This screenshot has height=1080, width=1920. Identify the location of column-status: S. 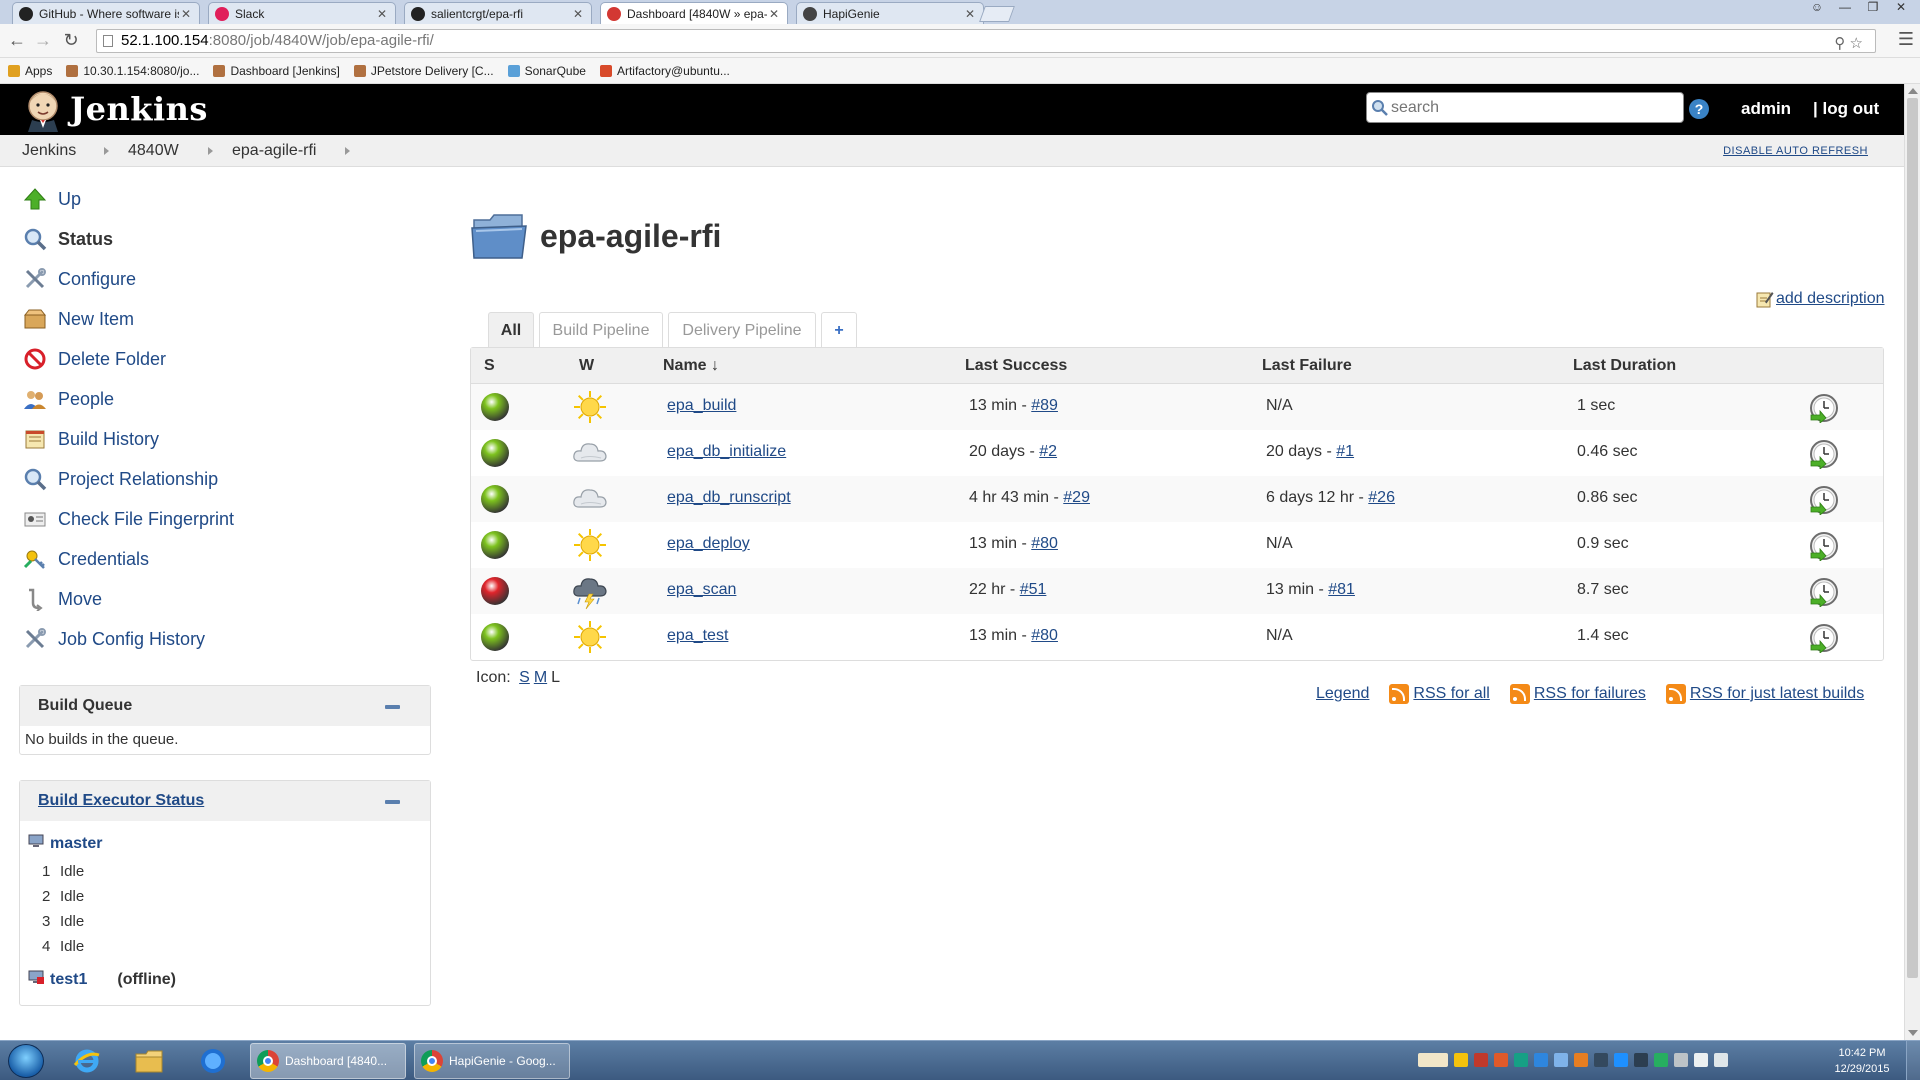
(489, 366).